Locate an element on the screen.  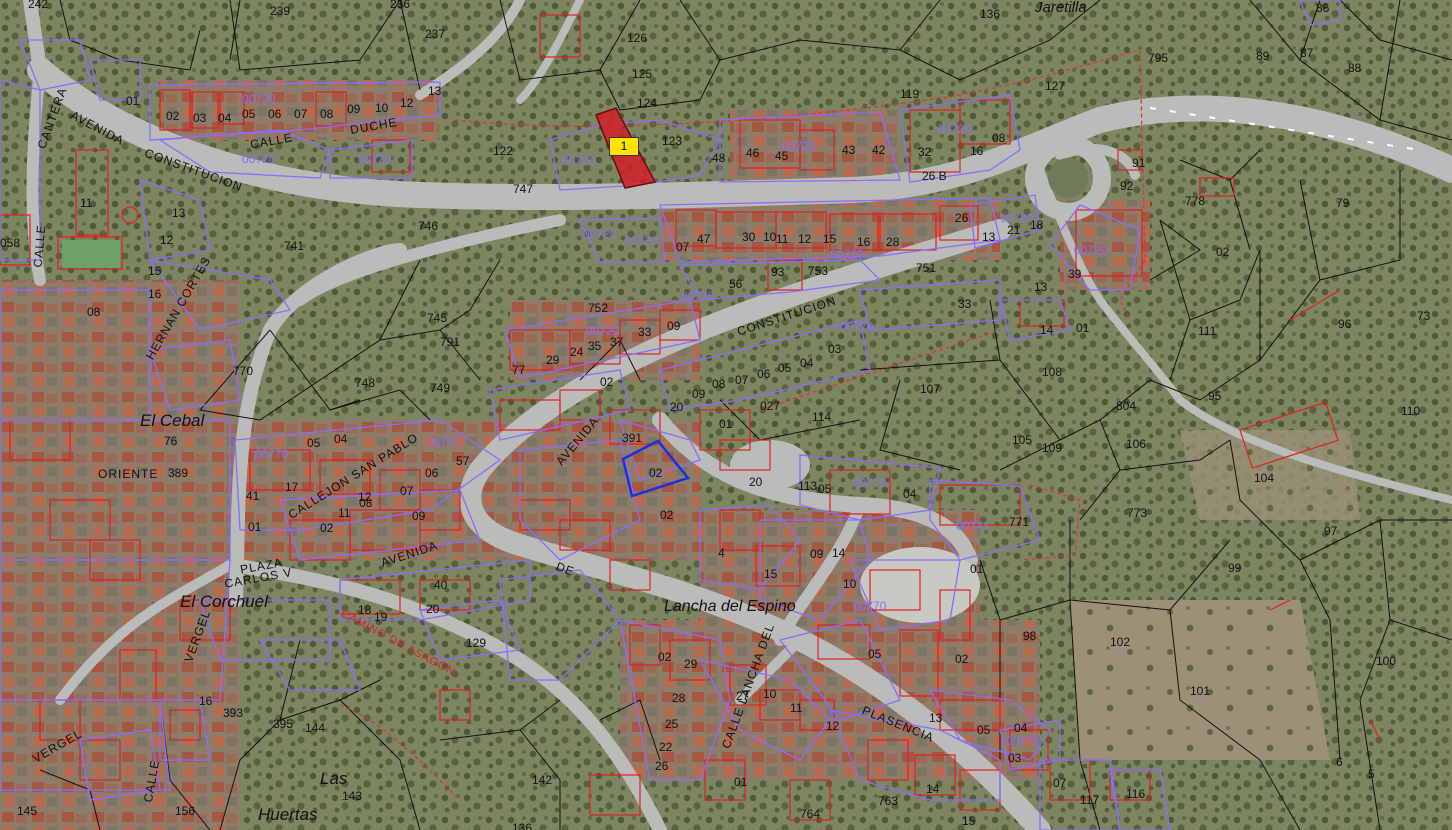
parcel-number: 117 is located at coordinates (1090, 800).